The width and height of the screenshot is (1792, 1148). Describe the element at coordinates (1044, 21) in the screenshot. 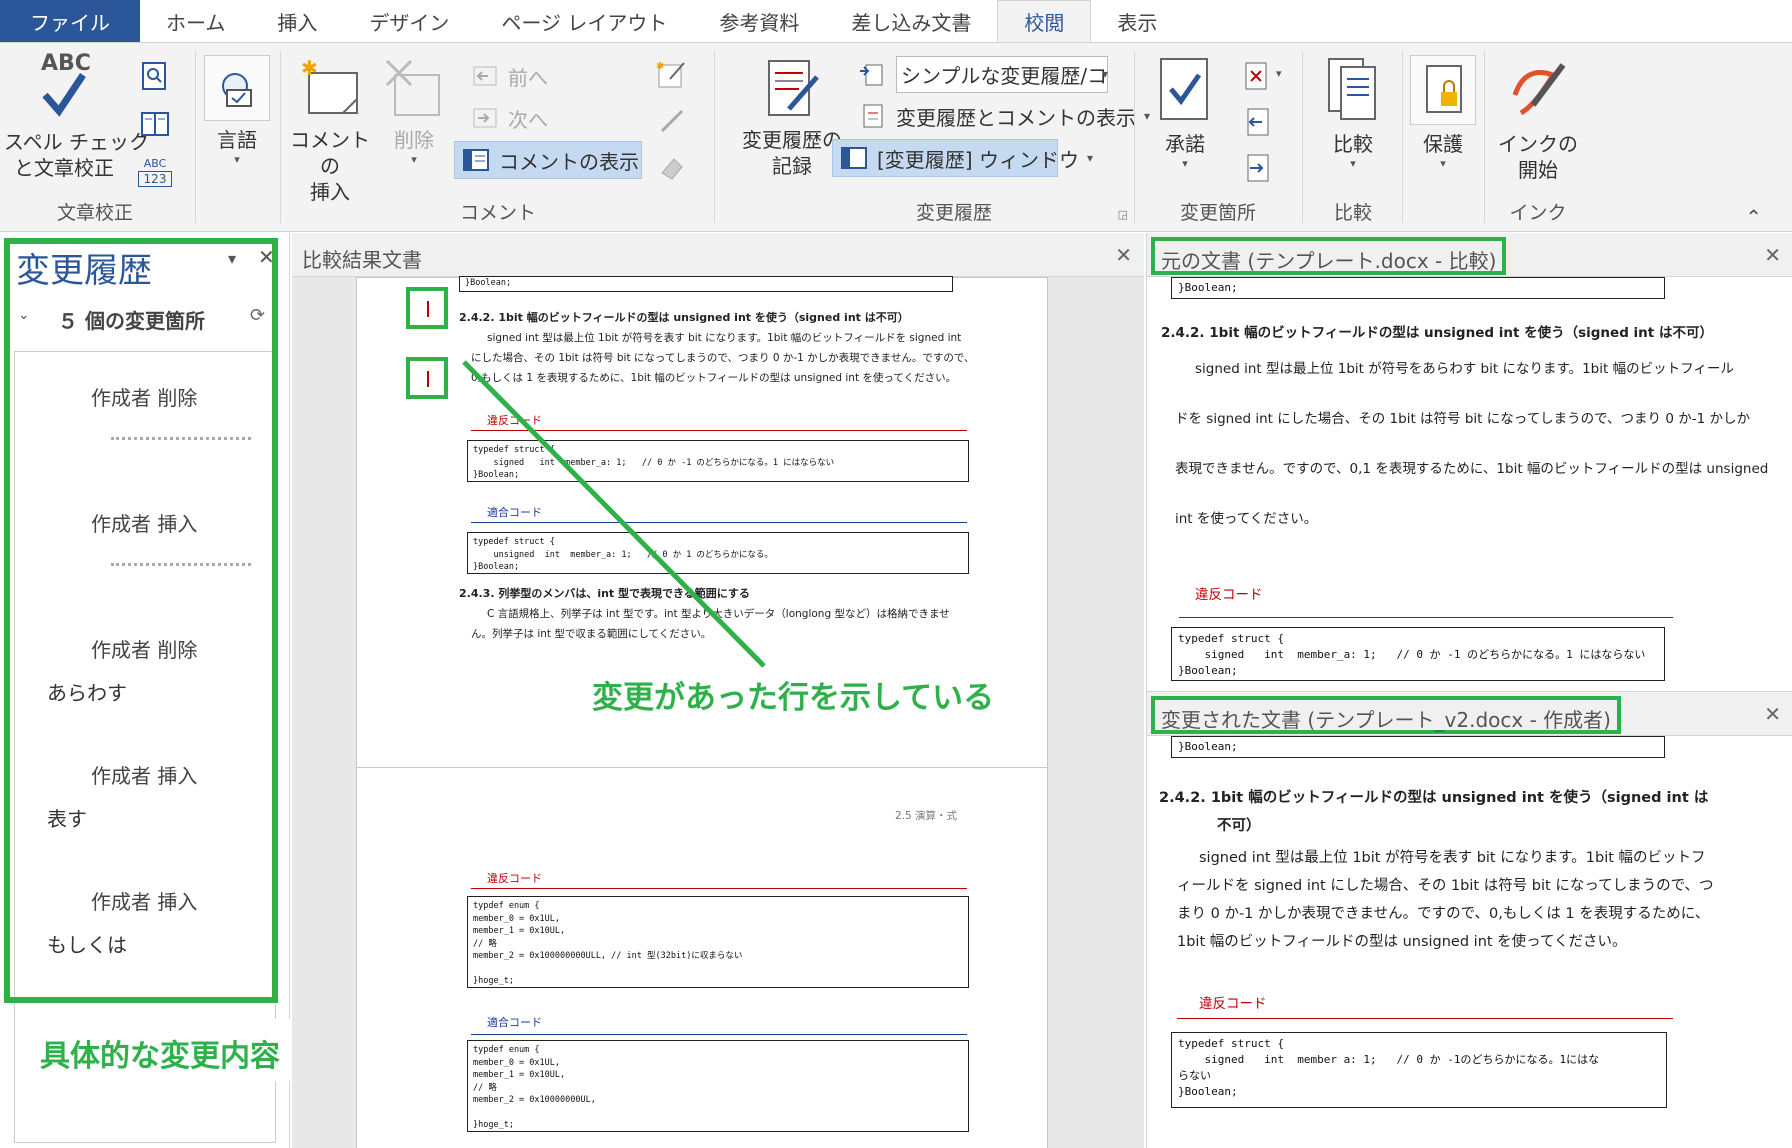

I see `tab-review: 校閲` at that location.